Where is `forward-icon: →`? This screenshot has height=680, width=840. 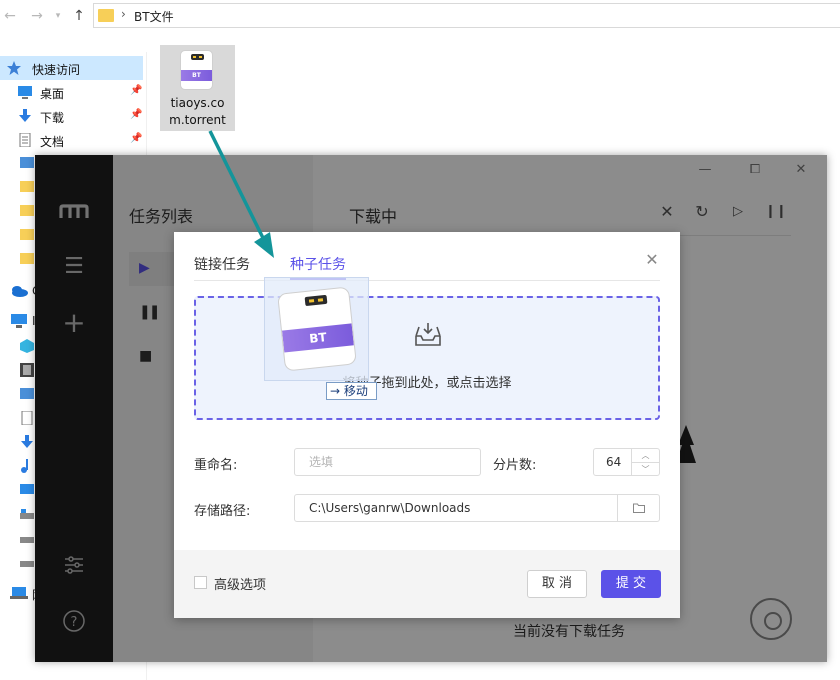
forward-icon: → is located at coordinates (37, 16).